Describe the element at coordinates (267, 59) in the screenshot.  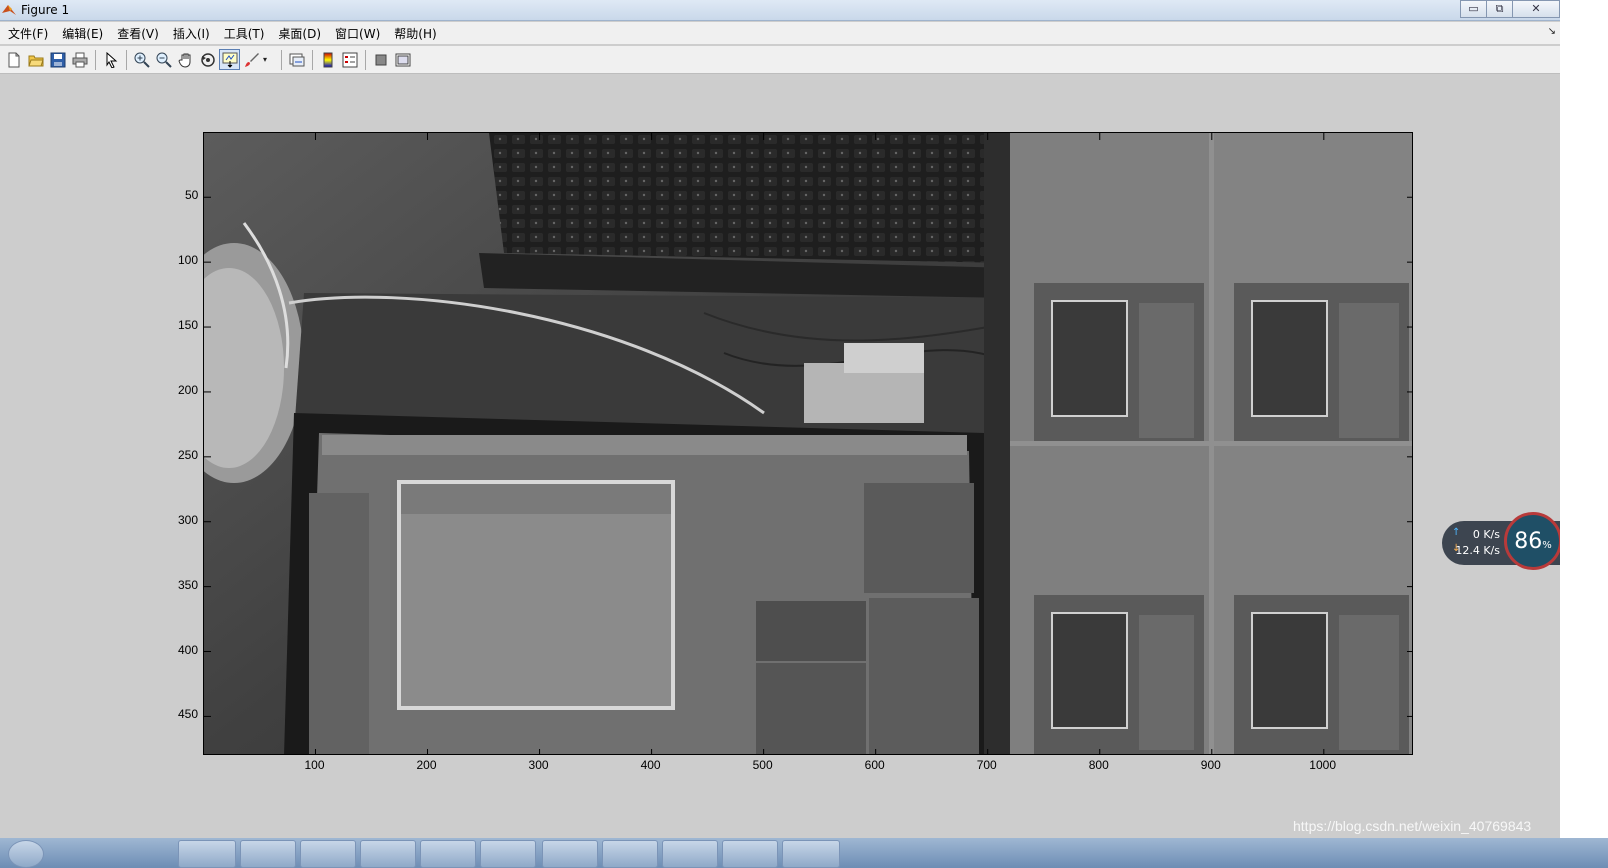
I see `brush-dropdown-icon: ▾` at that location.